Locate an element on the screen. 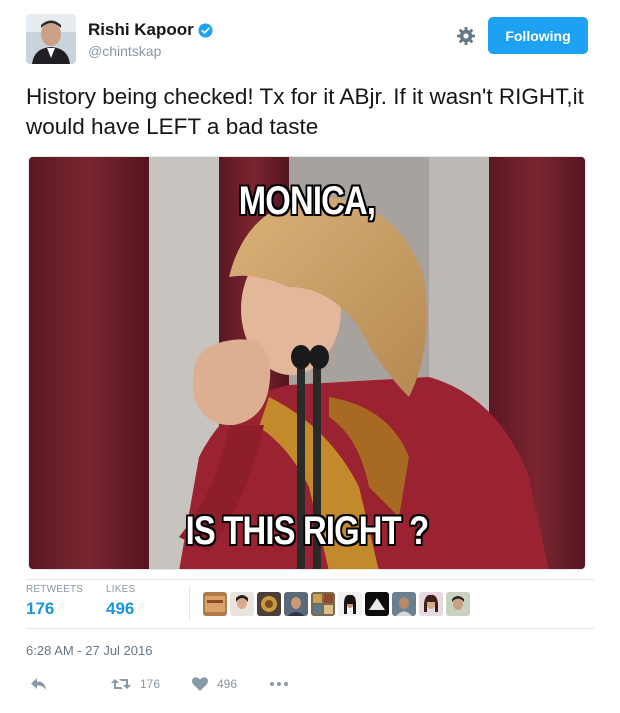  following-button: Following is located at coordinates (538, 35).